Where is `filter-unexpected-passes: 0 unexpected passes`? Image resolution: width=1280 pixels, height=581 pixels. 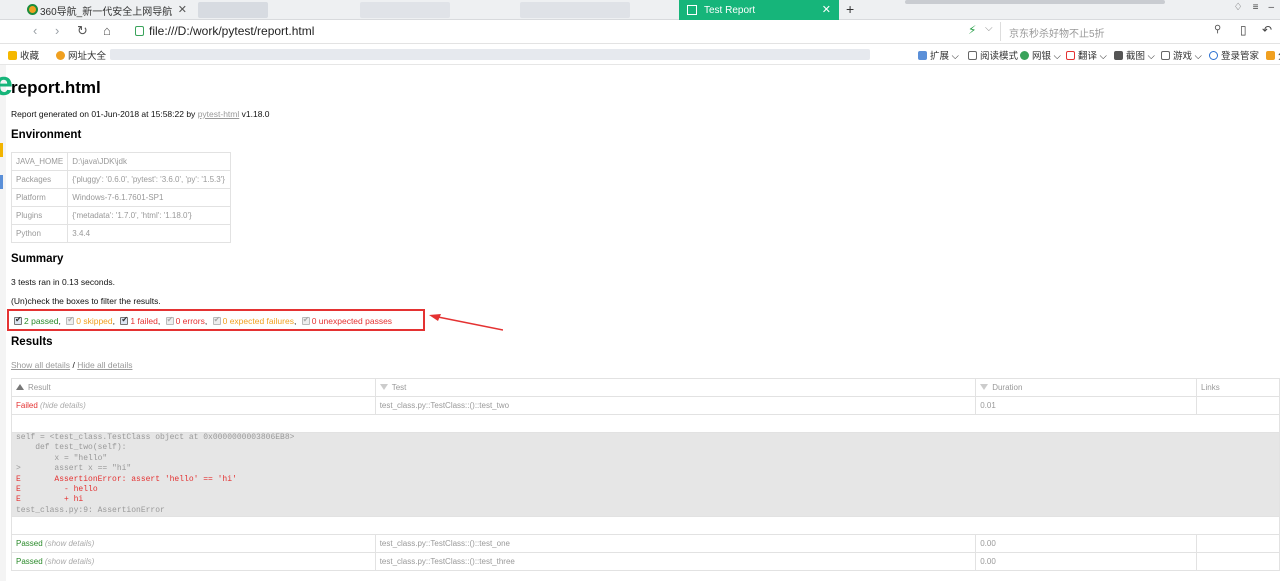
filter-unexpected-passes: 0 unexpected passes is located at coordinates (346, 320).